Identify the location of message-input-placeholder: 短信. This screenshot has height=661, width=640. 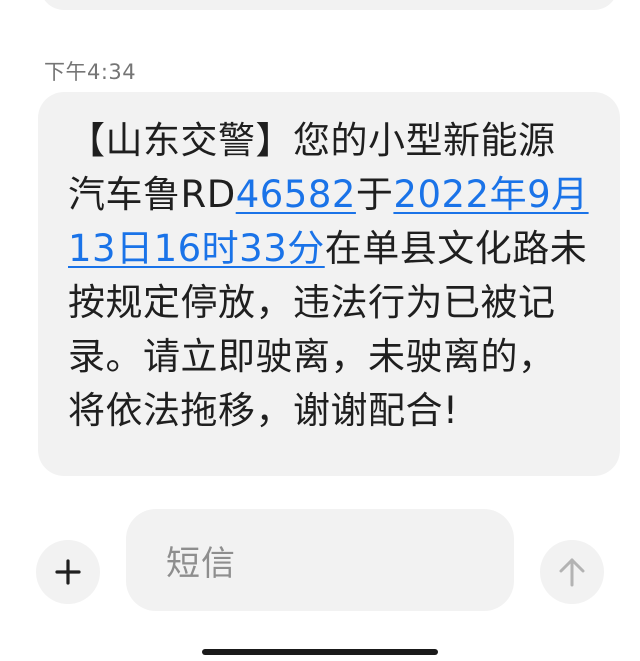
(201, 563).